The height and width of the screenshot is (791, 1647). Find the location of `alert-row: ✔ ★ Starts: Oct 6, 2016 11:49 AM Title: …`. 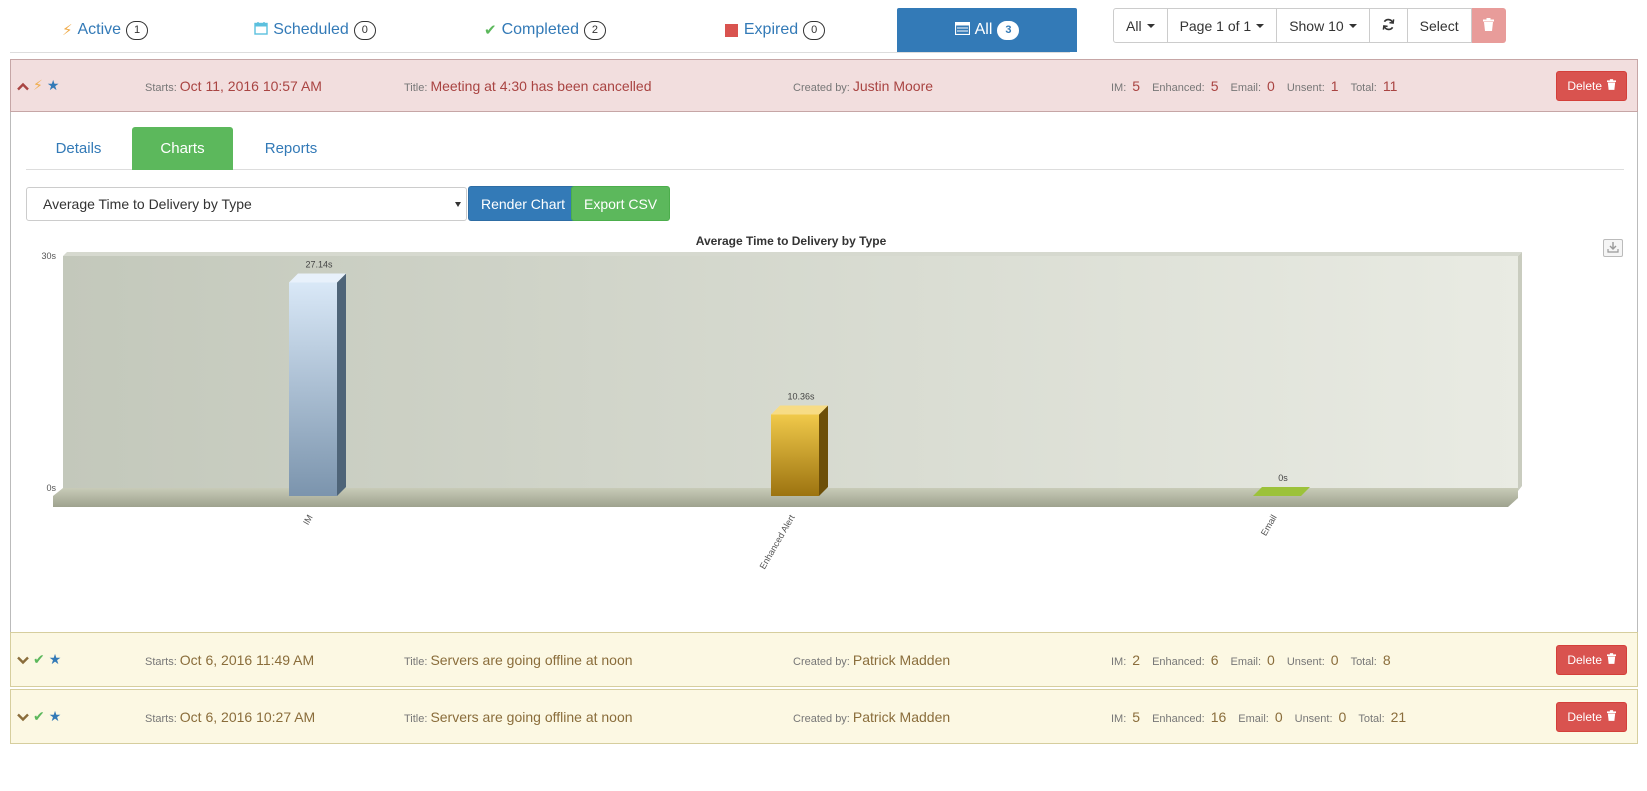

alert-row: ✔ ★ Starts: Oct 6, 2016 11:49 AM Title: … is located at coordinates (824, 659).